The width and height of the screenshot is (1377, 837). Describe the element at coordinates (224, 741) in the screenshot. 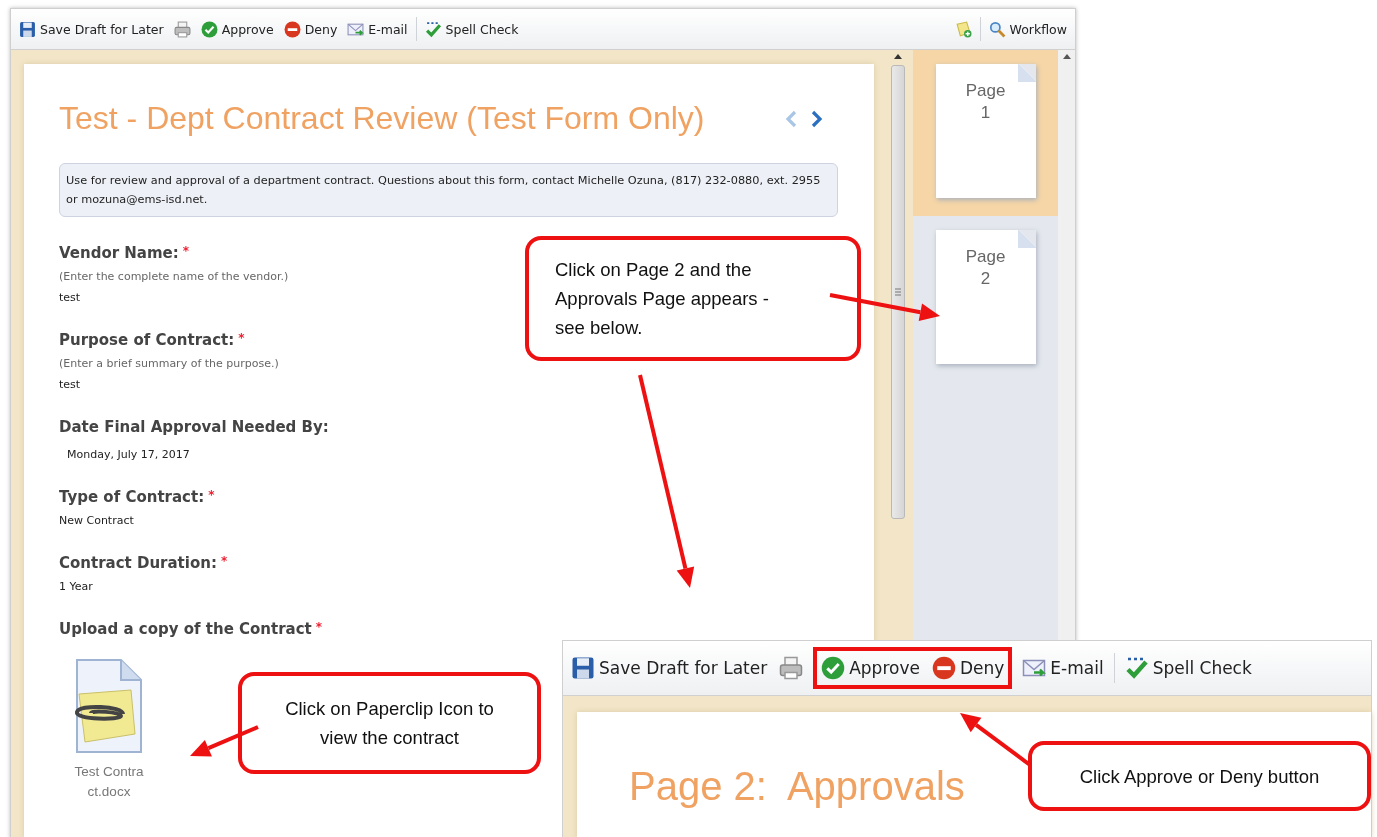

I see `arrow` at that location.